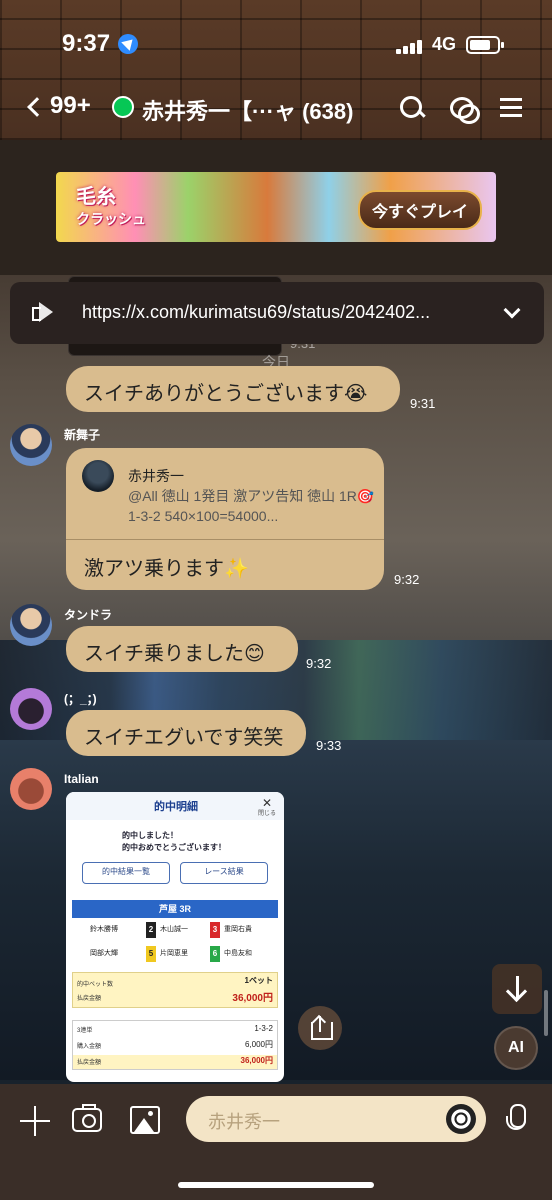 This screenshot has height=1200, width=552. What do you see at coordinates (419, 210) in the screenshot?
I see `ad-play-button: 今すぐプレイ` at bounding box center [419, 210].